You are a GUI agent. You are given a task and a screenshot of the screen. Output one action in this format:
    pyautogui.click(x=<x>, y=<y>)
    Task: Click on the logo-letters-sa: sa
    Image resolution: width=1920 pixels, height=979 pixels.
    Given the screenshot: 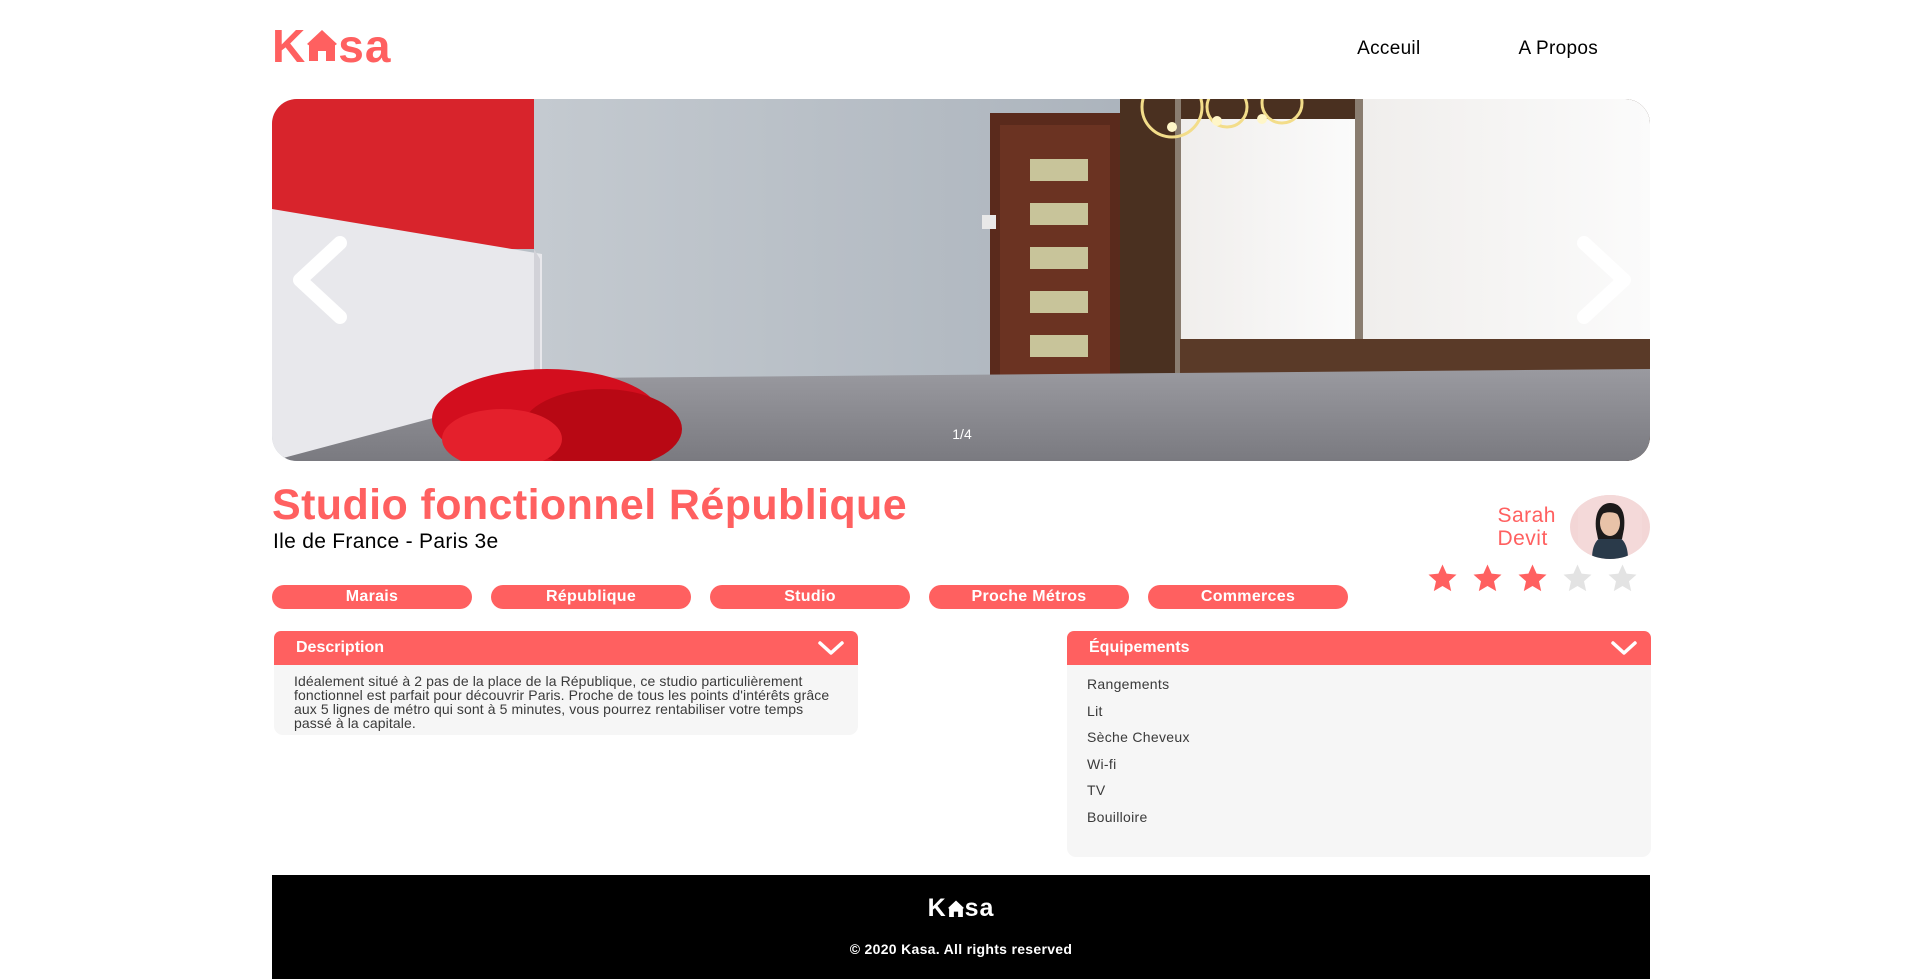 What is the action you would take?
    pyautogui.click(x=365, y=46)
    